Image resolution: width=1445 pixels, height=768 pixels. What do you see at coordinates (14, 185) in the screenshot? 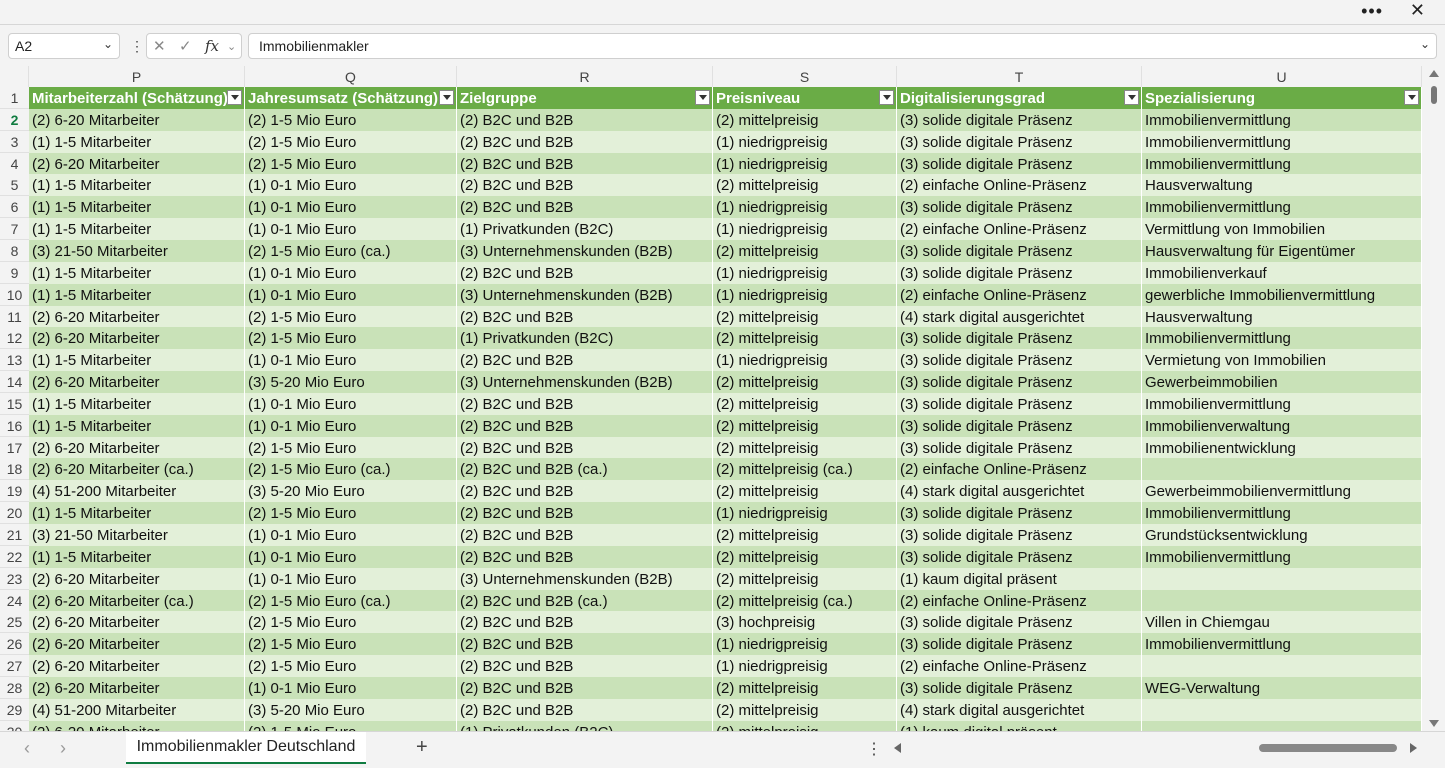
I see `row-number: 5` at bounding box center [14, 185].